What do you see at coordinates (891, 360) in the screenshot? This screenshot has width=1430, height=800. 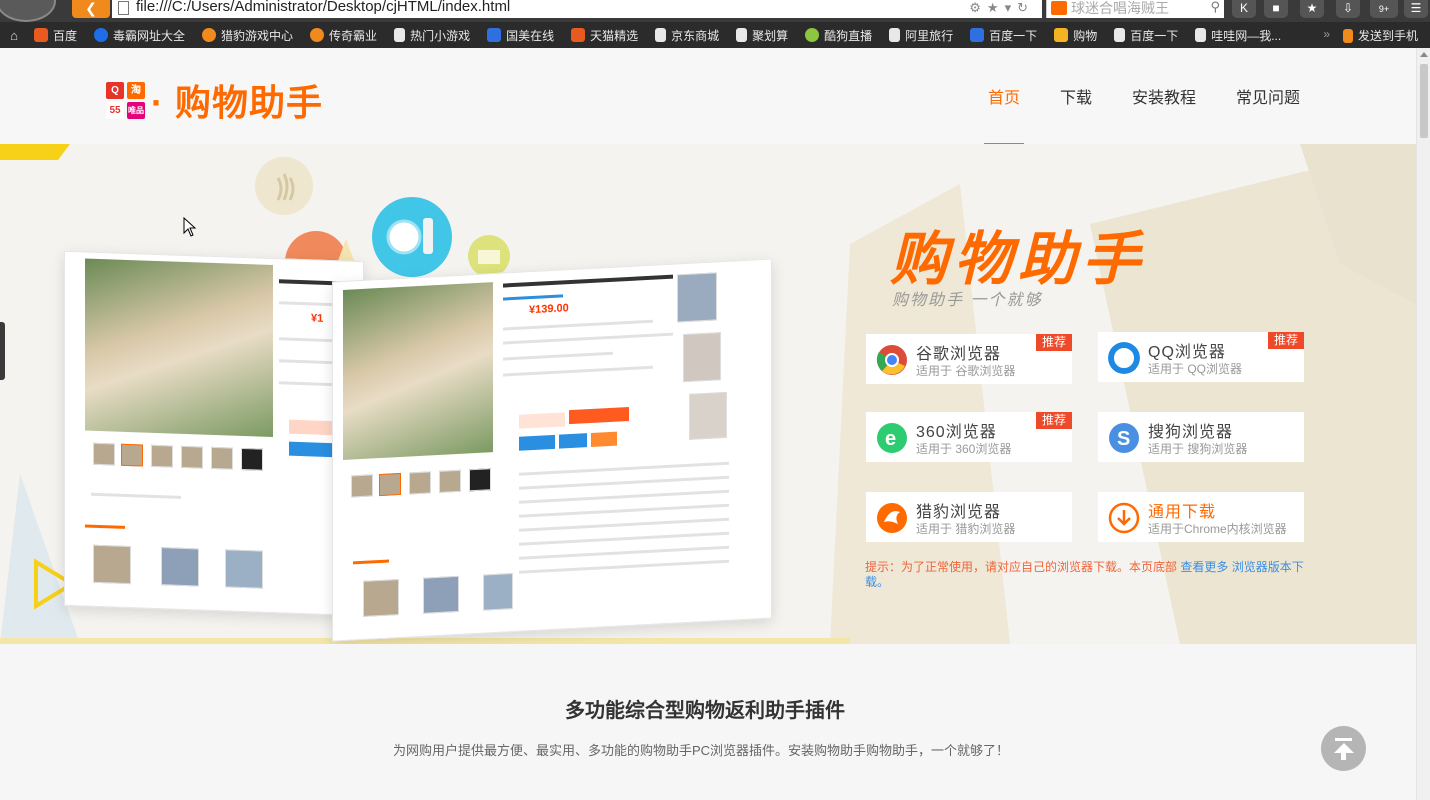 I see `chrome-icon` at bounding box center [891, 360].